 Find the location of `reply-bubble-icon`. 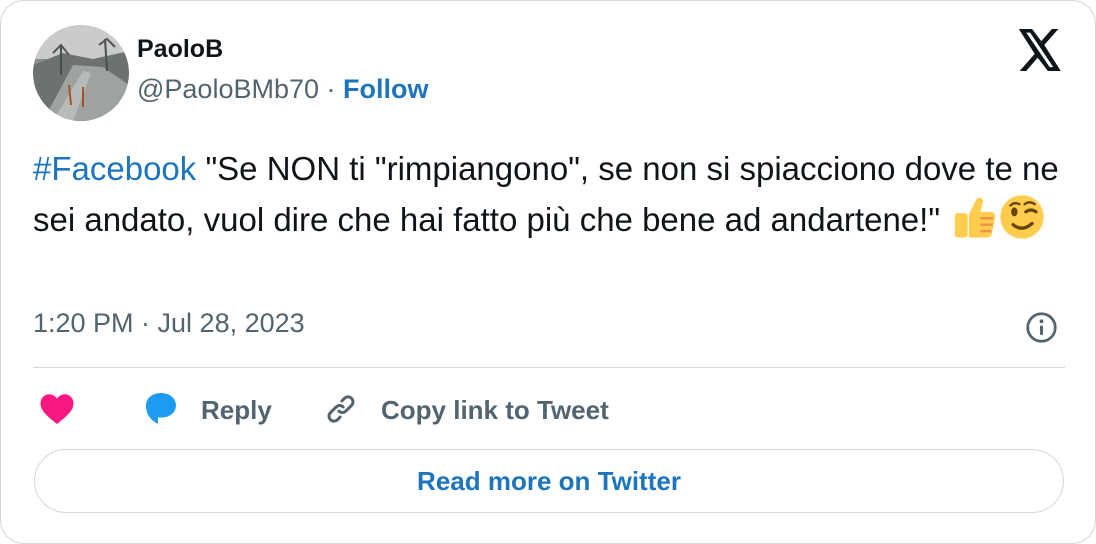

reply-bubble-icon is located at coordinates (161, 408).